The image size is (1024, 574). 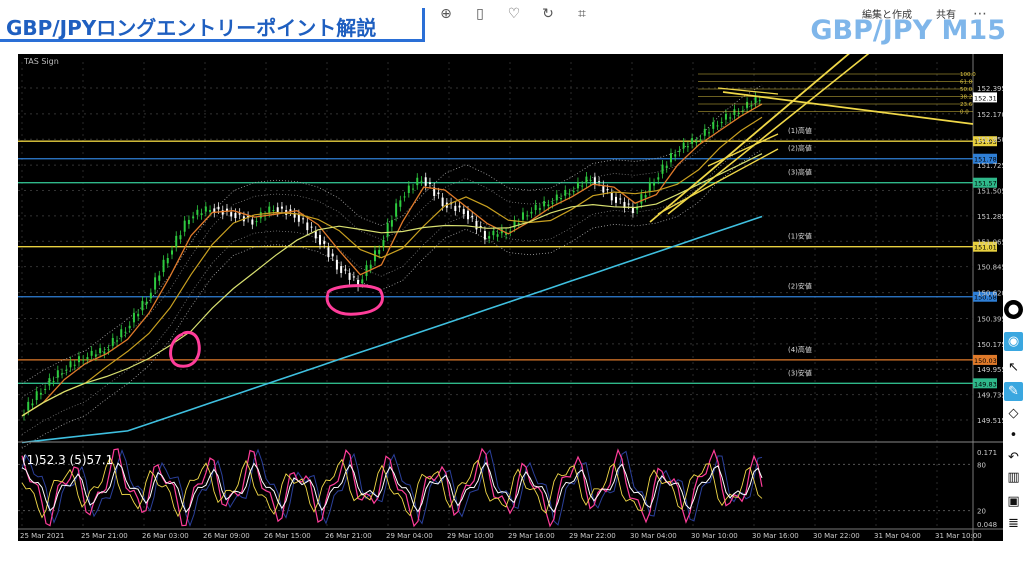 What do you see at coordinates (990, 115) in the screenshot?
I see `y-tick-label: 152.170` at bounding box center [990, 115].